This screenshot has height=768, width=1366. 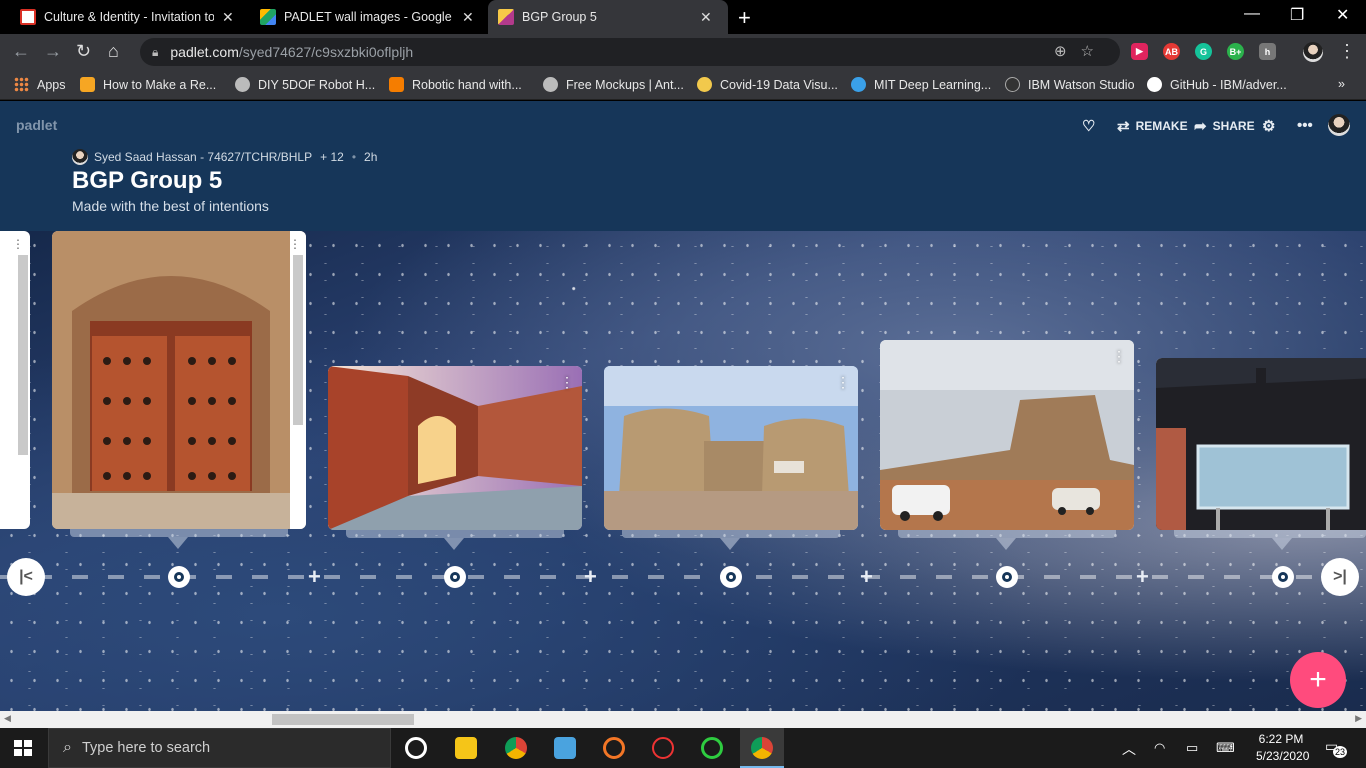 I want to click on more-options-button: •••, so click(x=1308, y=125).